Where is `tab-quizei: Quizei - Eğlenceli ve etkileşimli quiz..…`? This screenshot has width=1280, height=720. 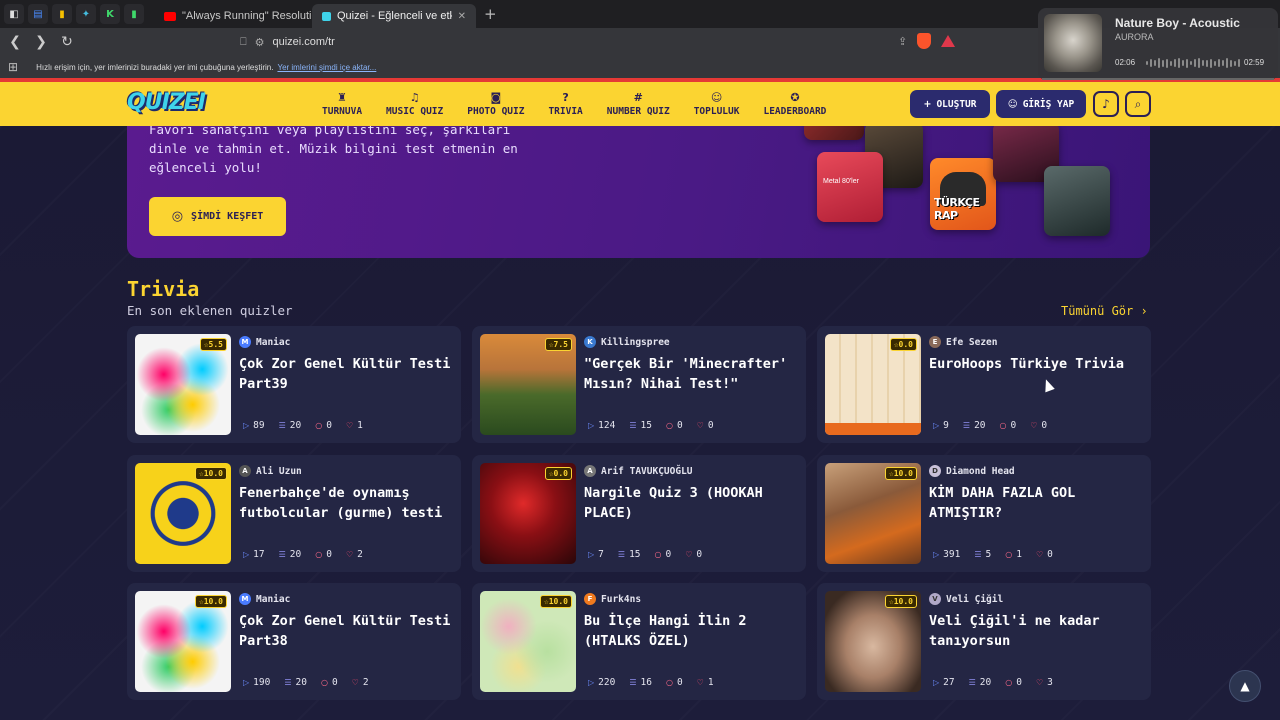
tab-quizei: Quizei - Eğlenceli ve etkileşimli quiz..… is located at coordinates (394, 16).